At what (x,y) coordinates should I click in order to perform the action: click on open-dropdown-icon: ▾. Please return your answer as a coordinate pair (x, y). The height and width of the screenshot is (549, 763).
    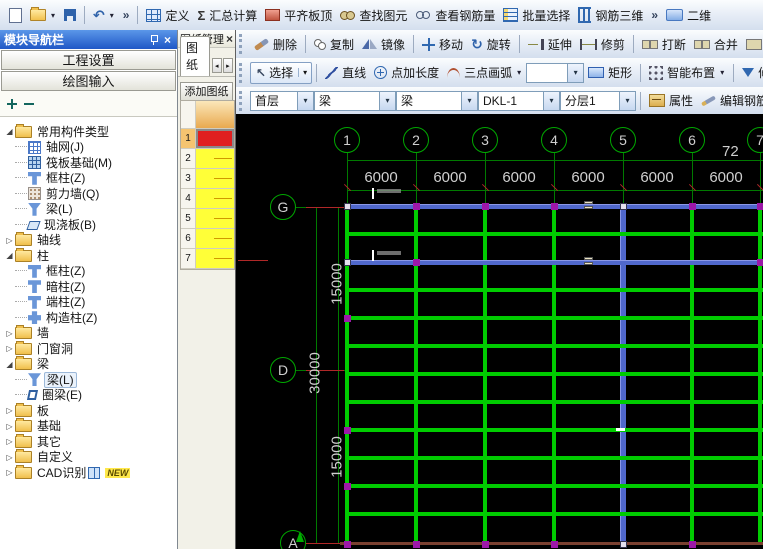
    Looking at the image, I should click on (53, 15).